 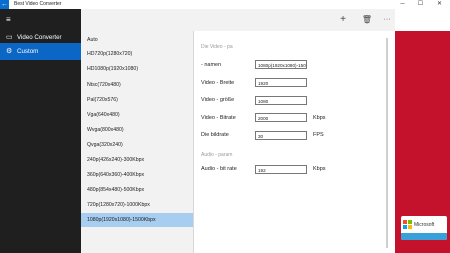 I want to click on more-options-icon: ···, so click(x=387, y=20).